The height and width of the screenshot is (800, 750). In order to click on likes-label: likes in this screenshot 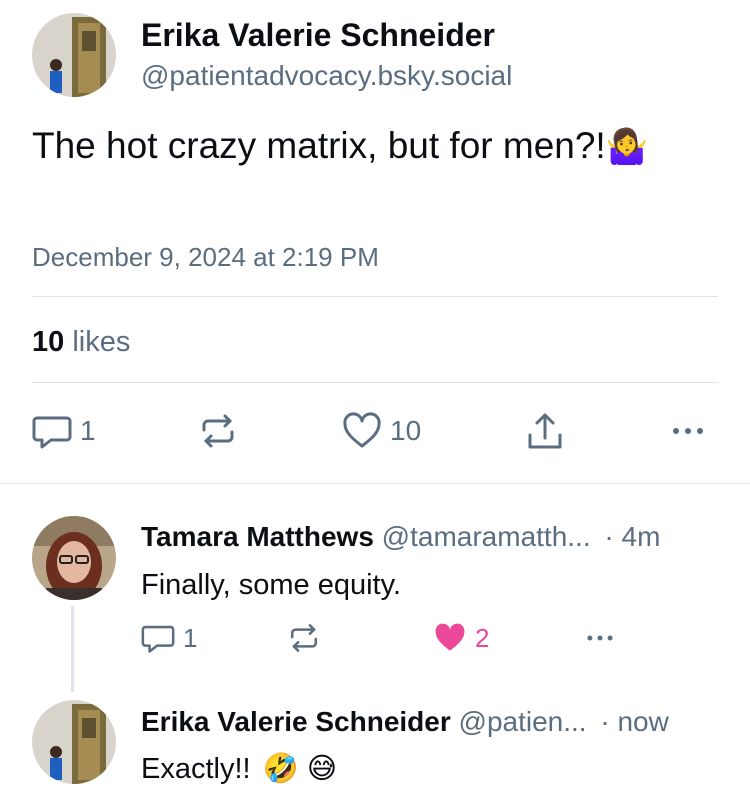, I will do `click(101, 342)`.